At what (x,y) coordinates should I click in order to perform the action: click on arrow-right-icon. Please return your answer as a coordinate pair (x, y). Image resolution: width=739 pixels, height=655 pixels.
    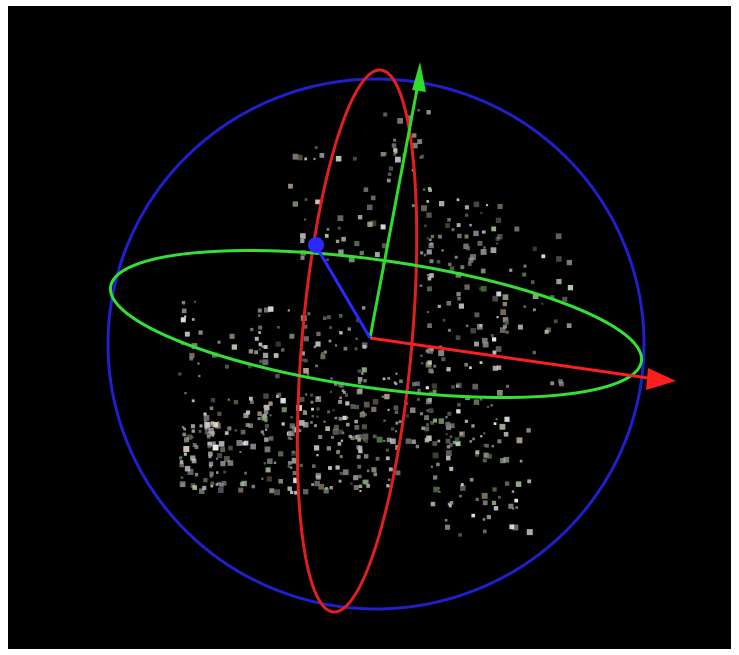
    Looking at the image, I should click on (661, 379).